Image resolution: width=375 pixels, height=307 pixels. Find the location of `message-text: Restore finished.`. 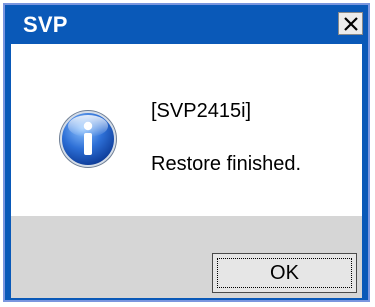

message-text: Restore finished. is located at coordinates (226, 164).